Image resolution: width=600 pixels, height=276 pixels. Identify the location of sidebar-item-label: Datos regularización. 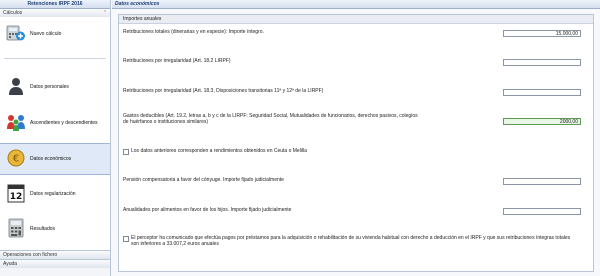
(53, 194).